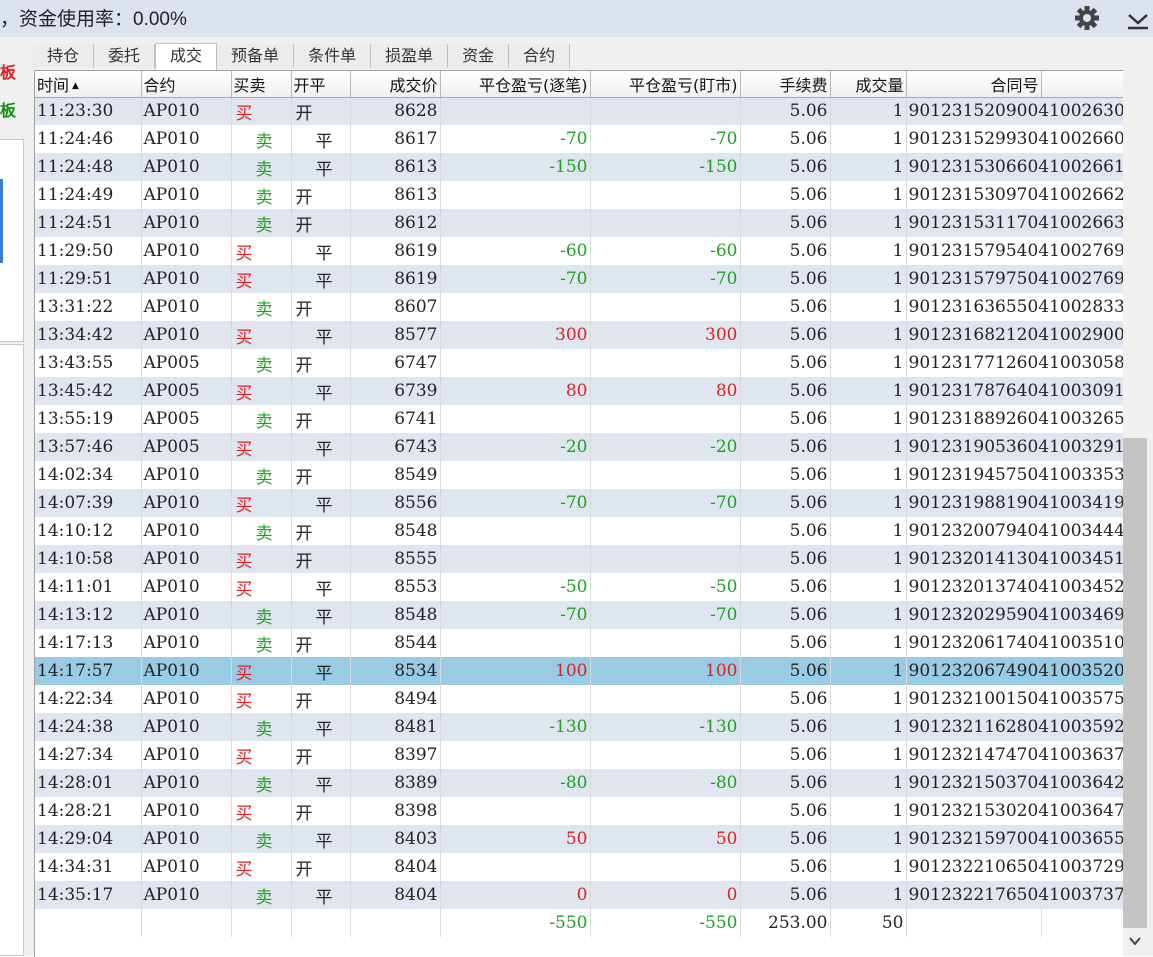 This screenshot has height=957, width=1153. Describe the element at coordinates (1135, 941) in the screenshot. I see `scroll-down-icon` at that location.